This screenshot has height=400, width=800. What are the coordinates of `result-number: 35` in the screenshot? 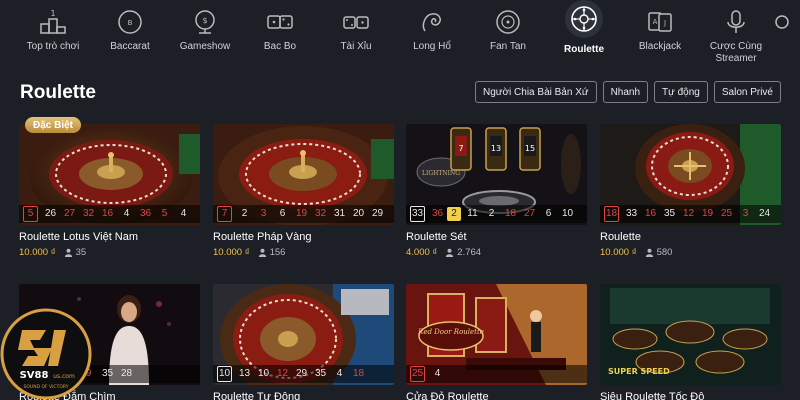 It's located at (320, 373).